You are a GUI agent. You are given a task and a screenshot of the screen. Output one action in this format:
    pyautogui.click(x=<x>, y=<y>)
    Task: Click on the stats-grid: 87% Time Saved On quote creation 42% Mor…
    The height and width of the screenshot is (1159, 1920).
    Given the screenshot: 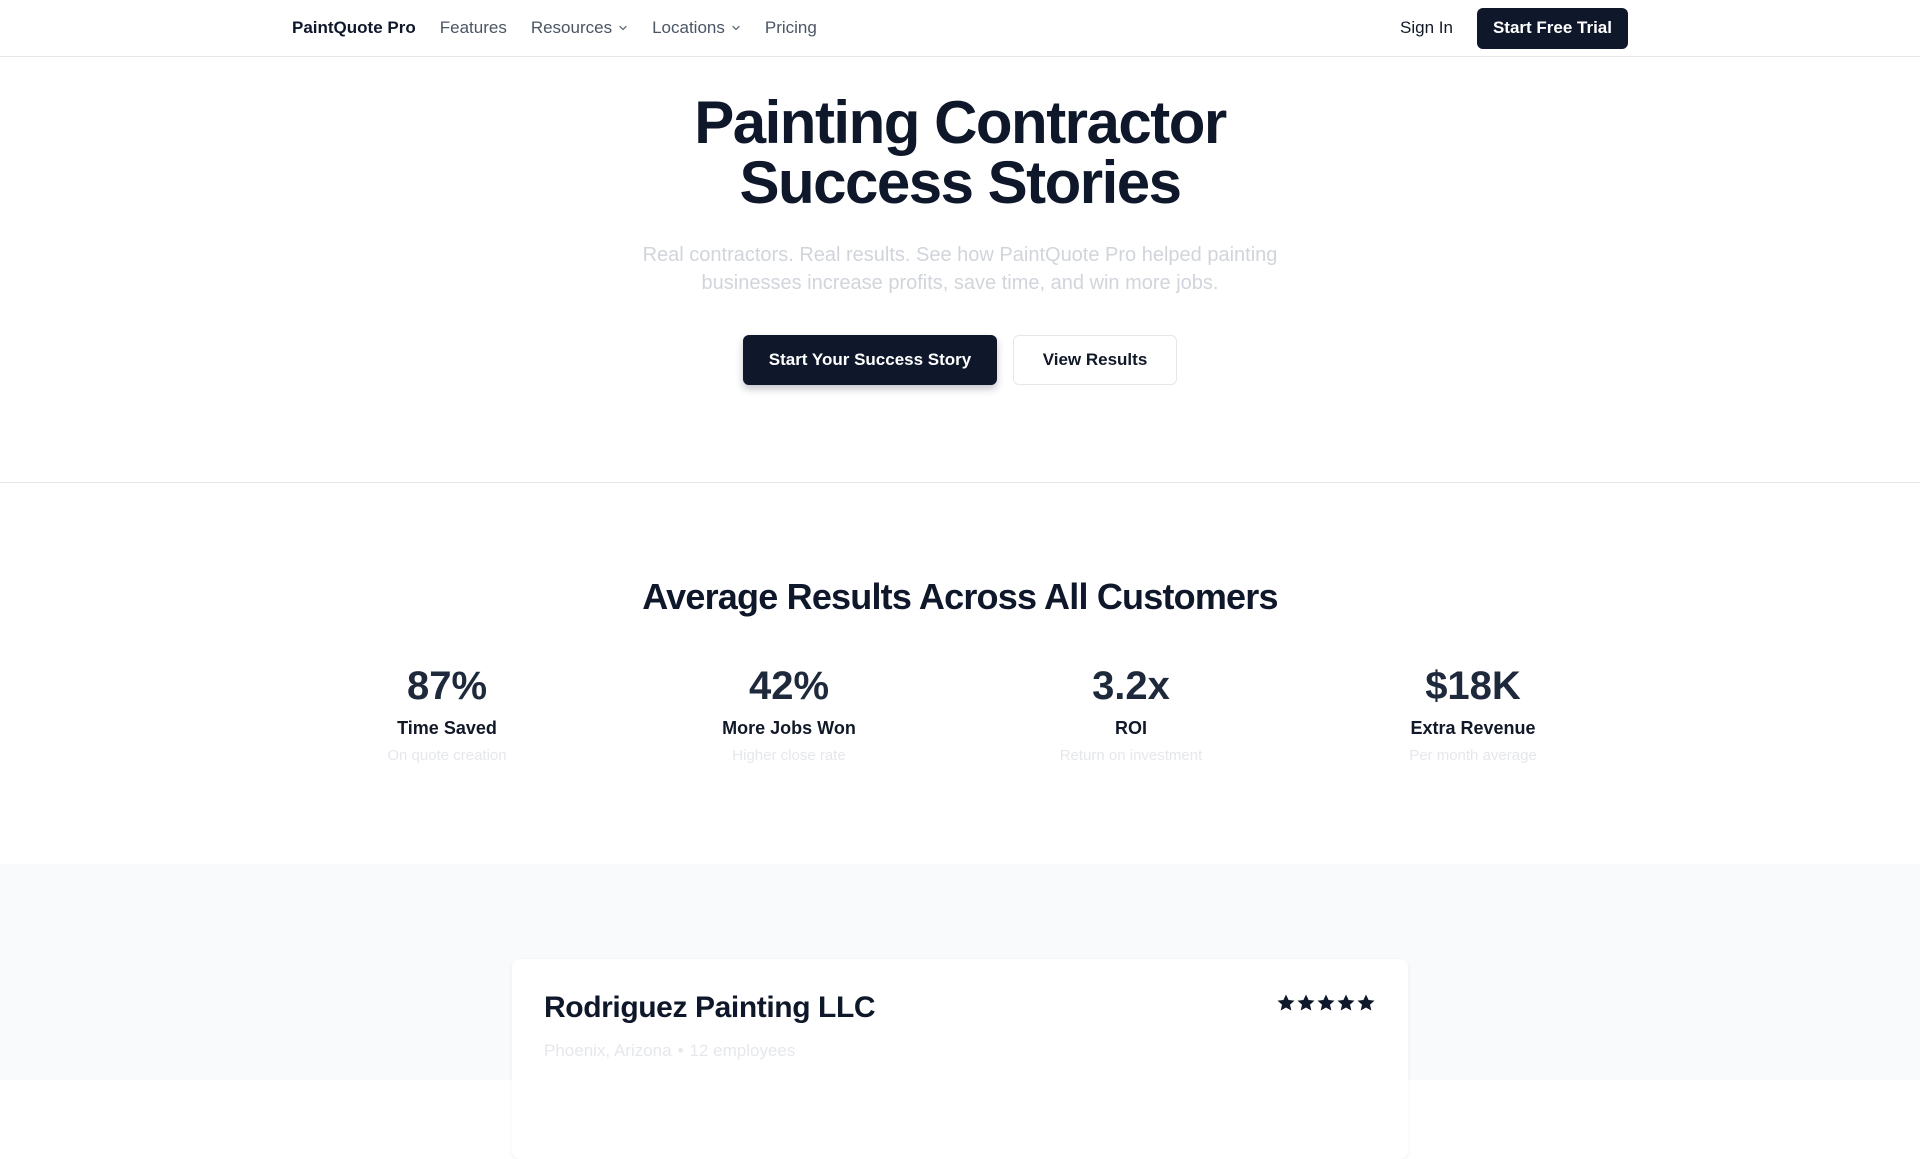 What is the action you would take?
    pyautogui.click(x=960, y=713)
    